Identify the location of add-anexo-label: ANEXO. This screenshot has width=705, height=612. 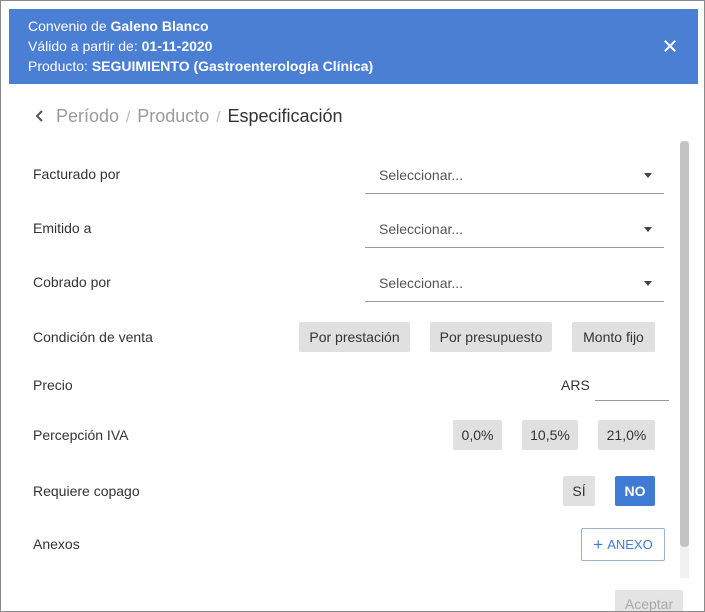
(630, 544).